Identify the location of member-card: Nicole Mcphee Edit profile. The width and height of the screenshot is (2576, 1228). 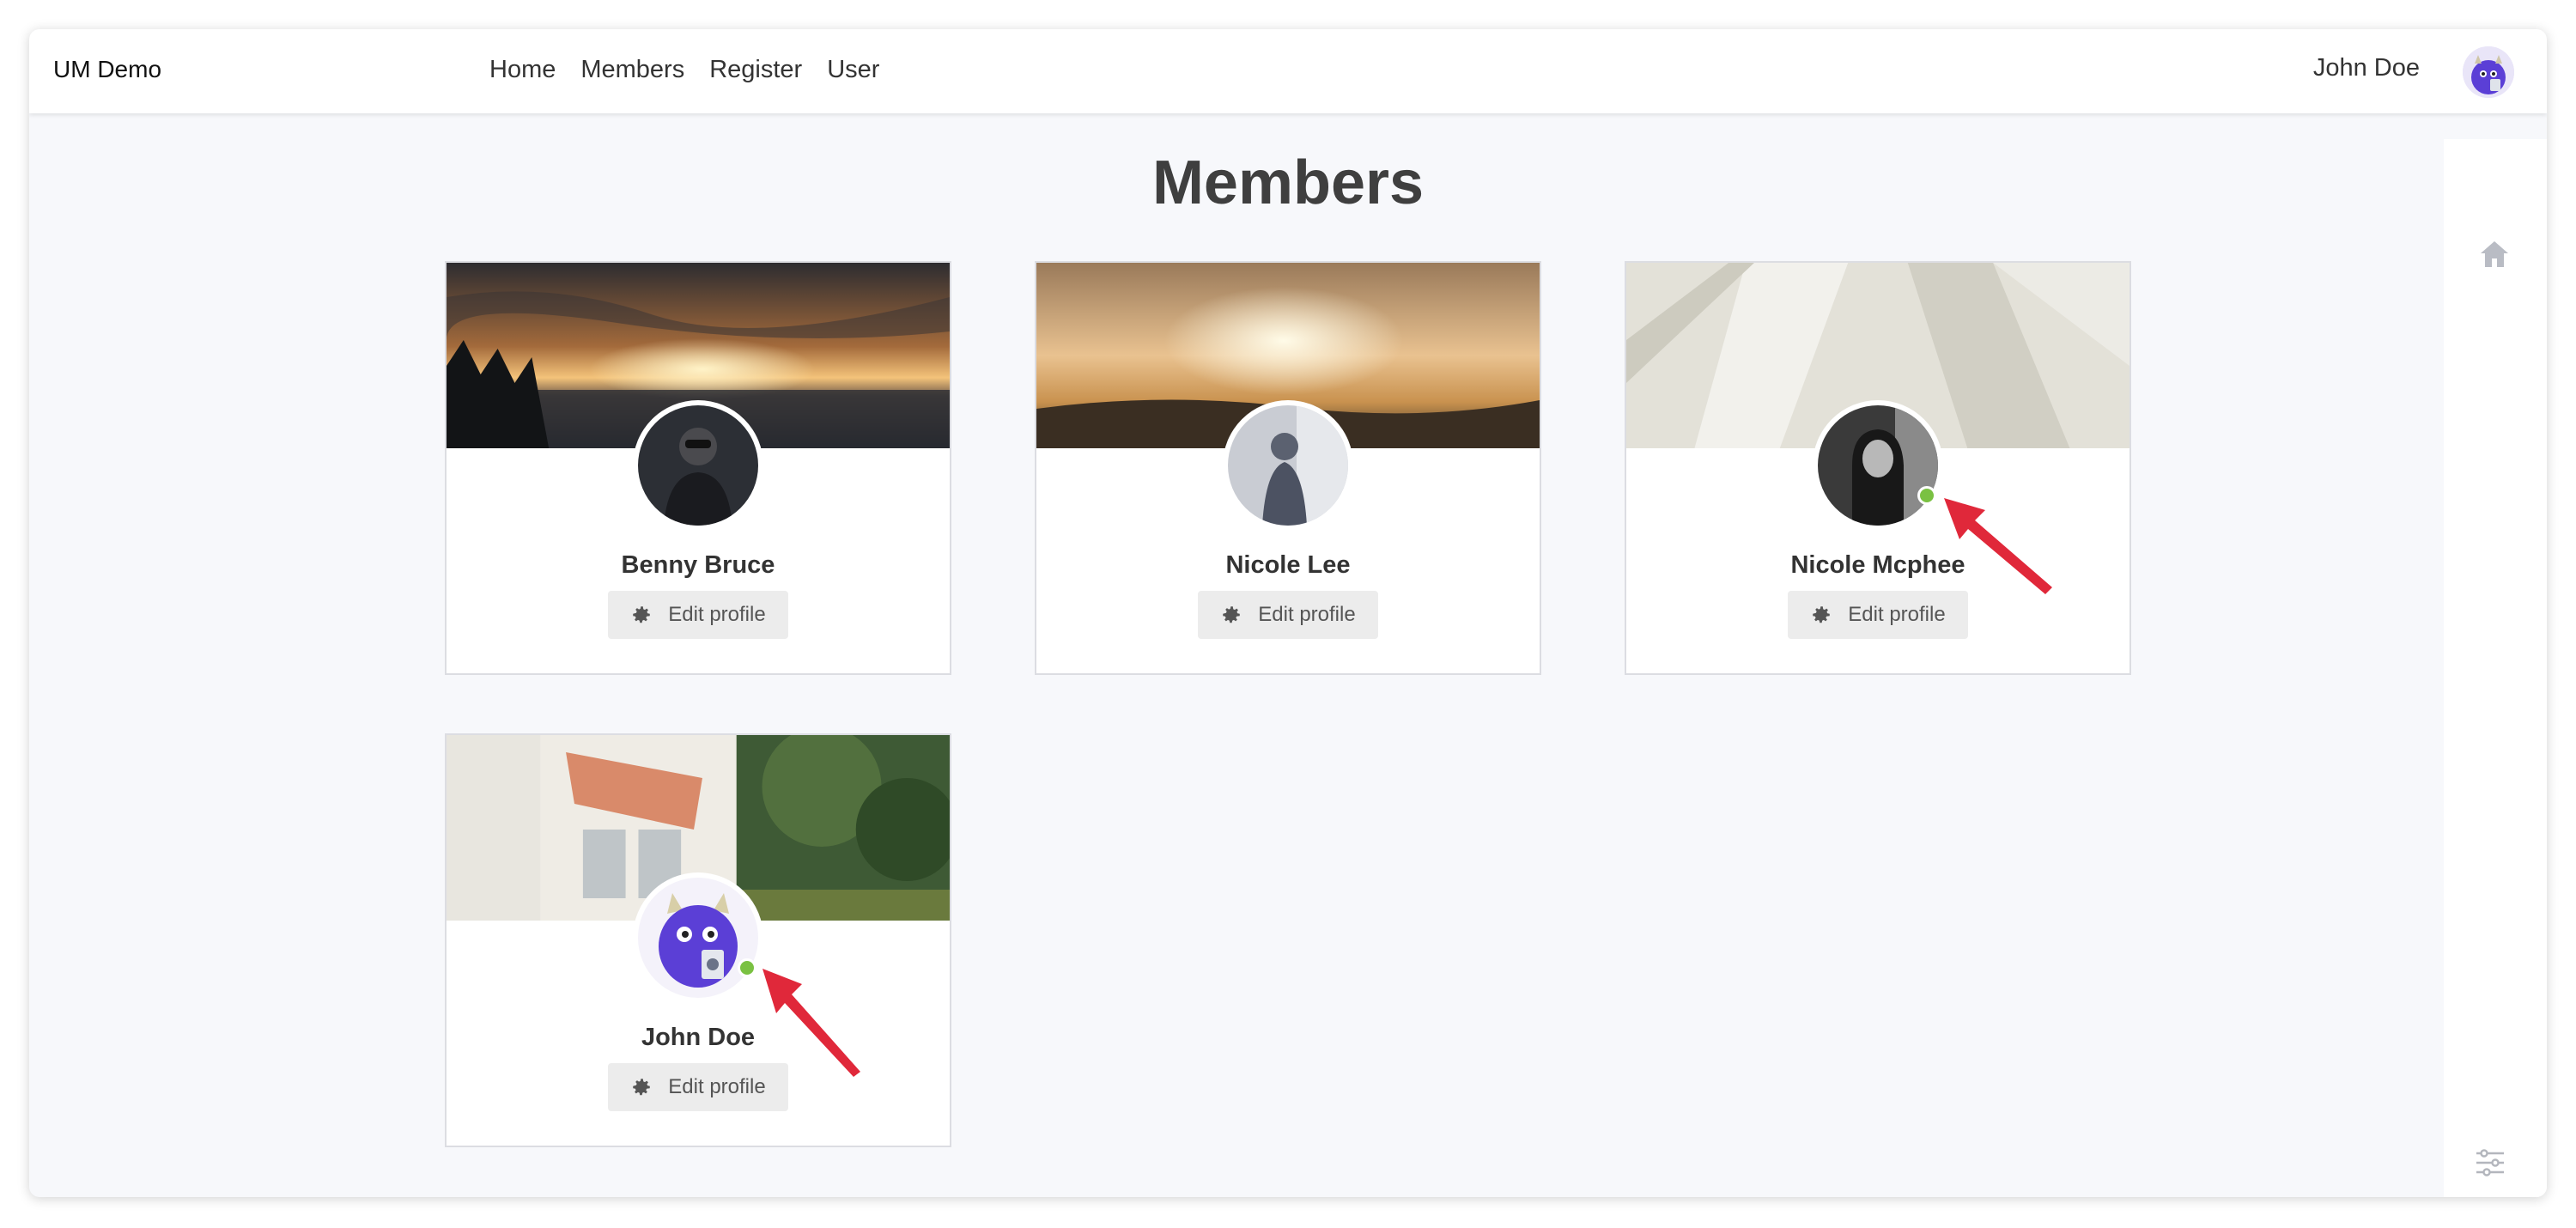
(1878, 468).